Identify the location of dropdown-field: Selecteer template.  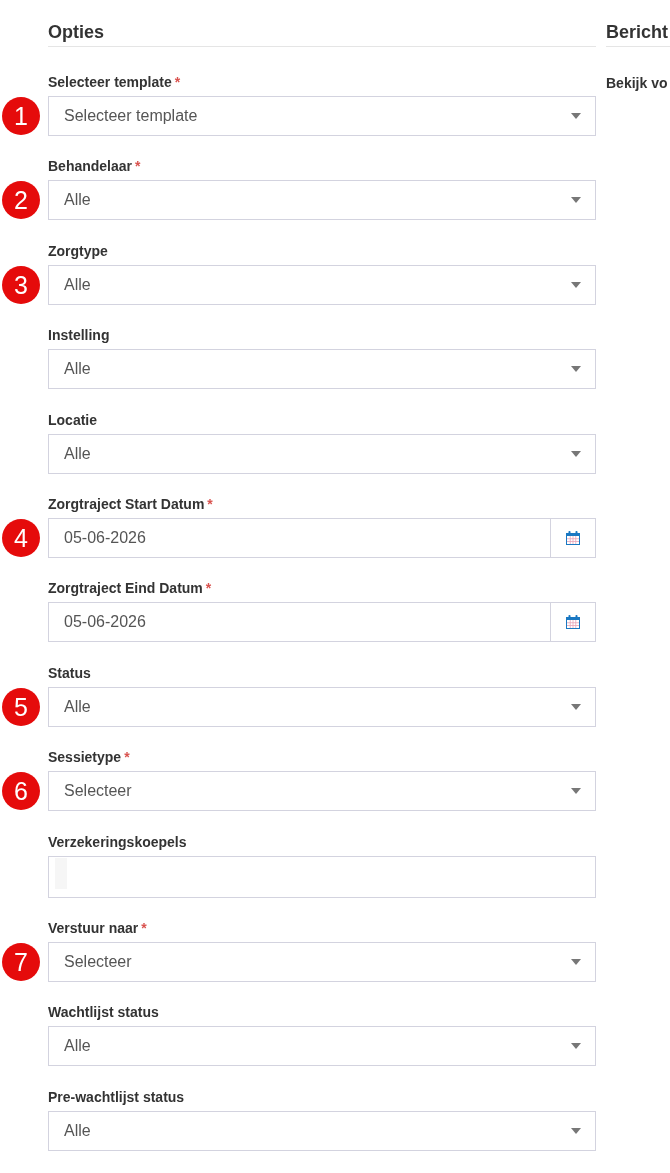
(322, 116).